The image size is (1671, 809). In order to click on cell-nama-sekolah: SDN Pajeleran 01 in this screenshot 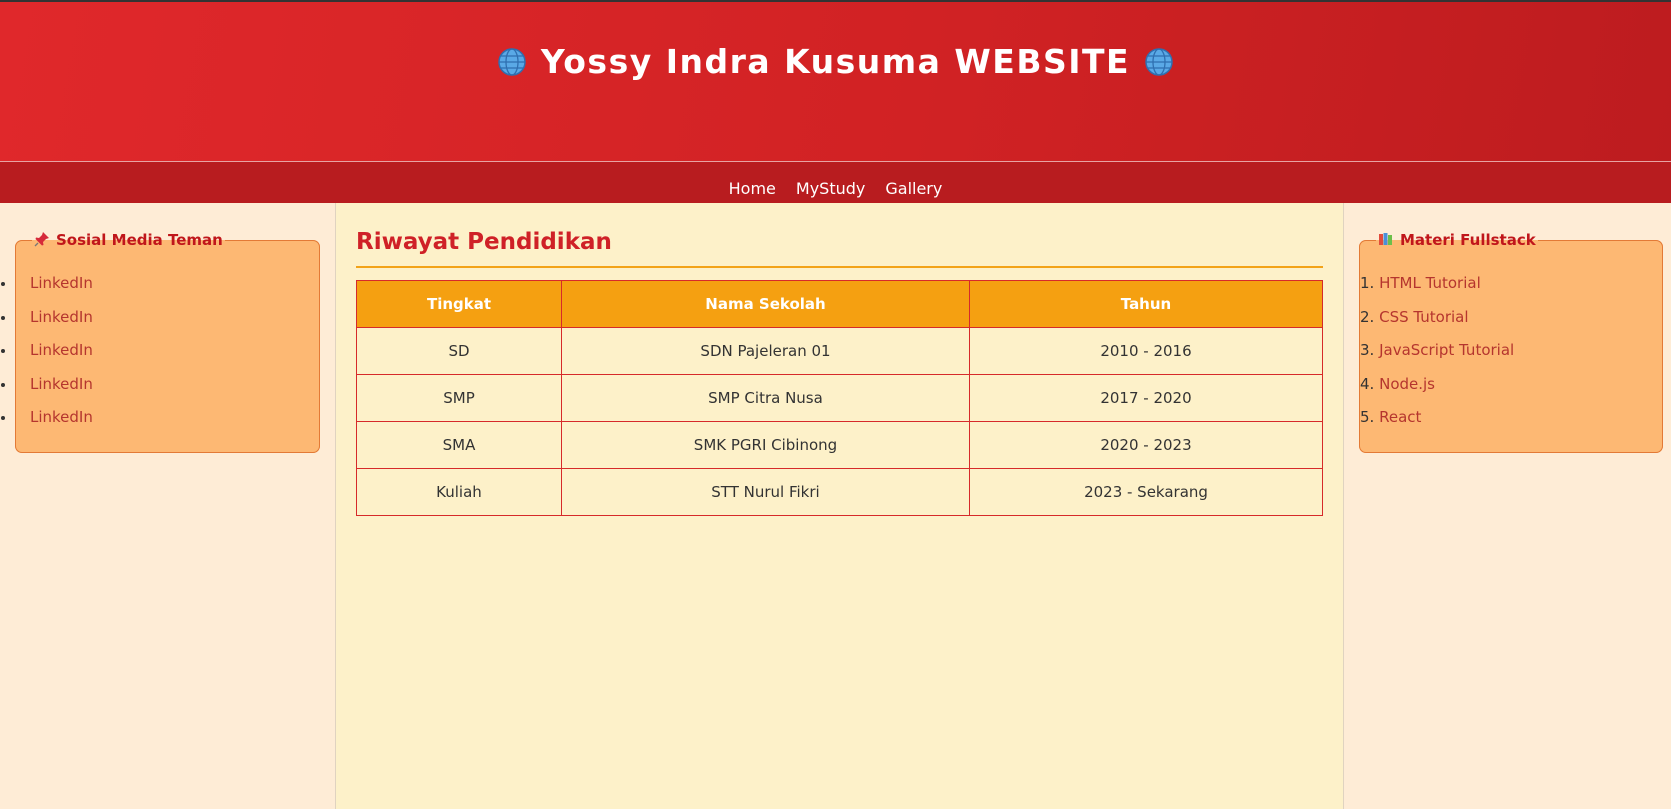, I will do `click(765, 351)`.